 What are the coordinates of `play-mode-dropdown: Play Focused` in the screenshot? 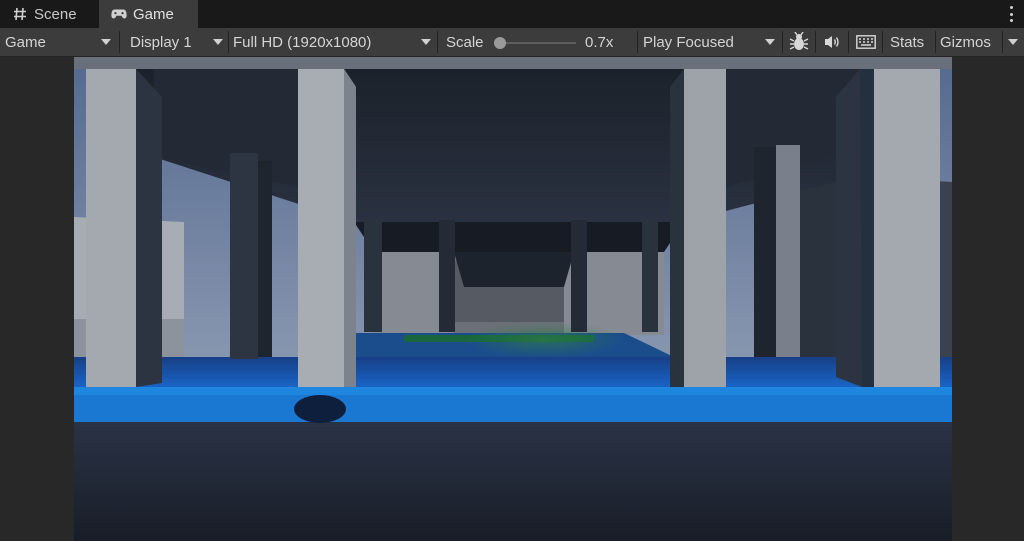 It's located at (710, 42).